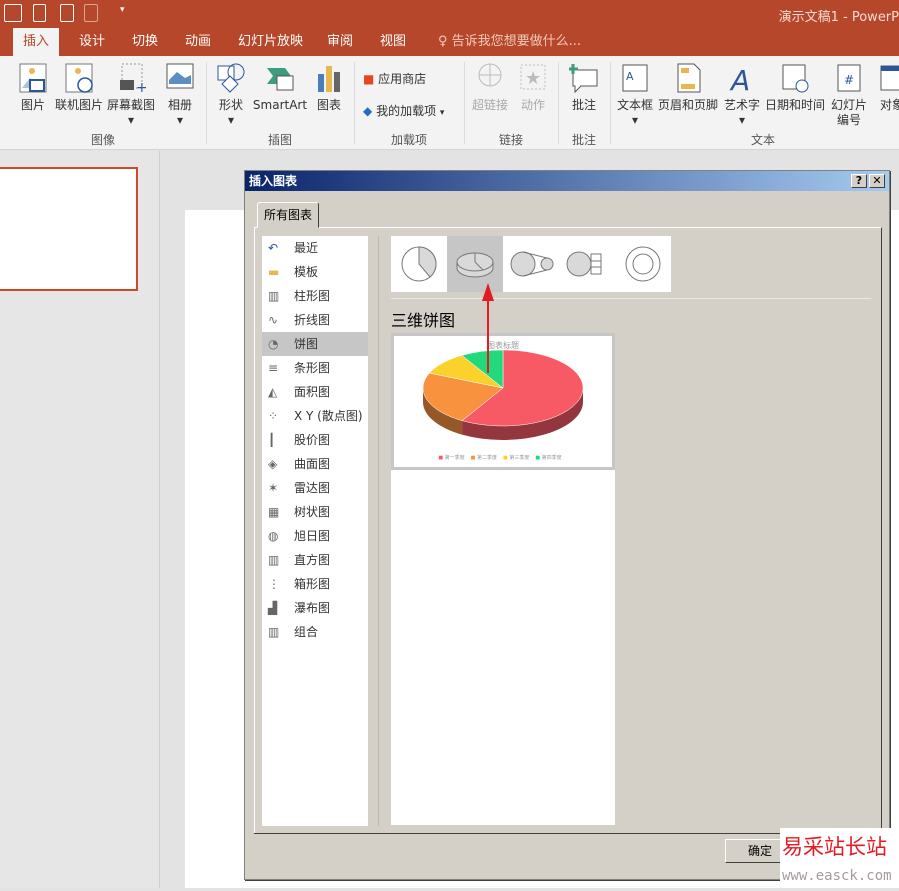 The width and height of the screenshot is (899, 891). What do you see at coordinates (145, 42) in the screenshot?
I see `tab-transitions: 切换` at bounding box center [145, 42].